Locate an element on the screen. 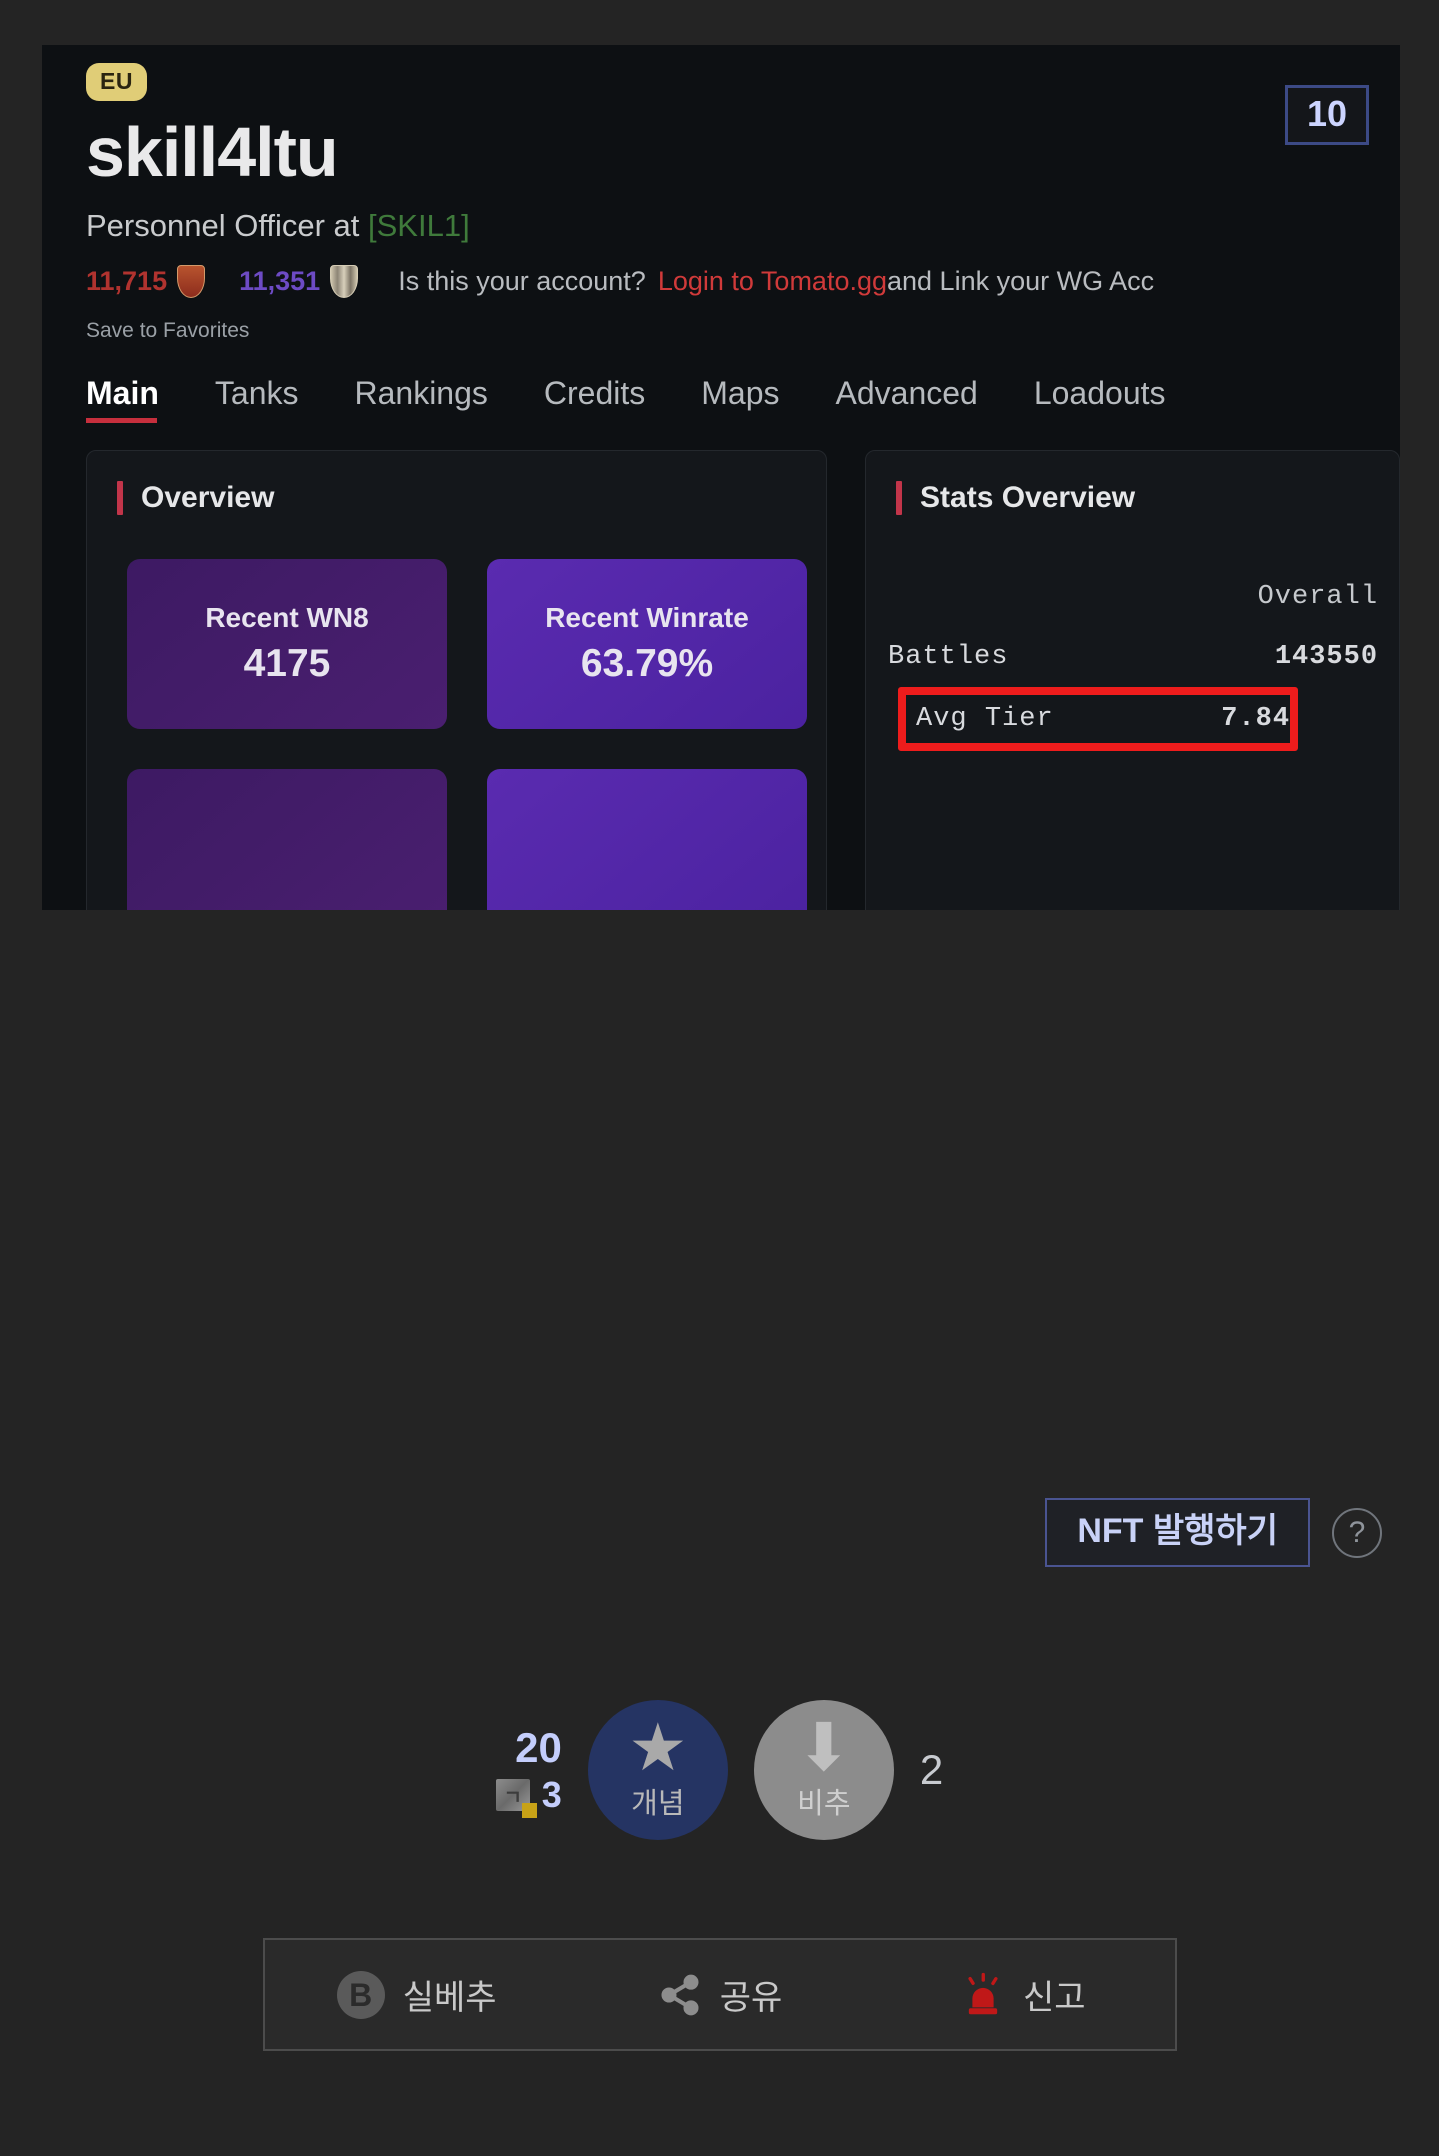  downvote-button: ⬇ 비추 is located at coordinates (823, 1770).